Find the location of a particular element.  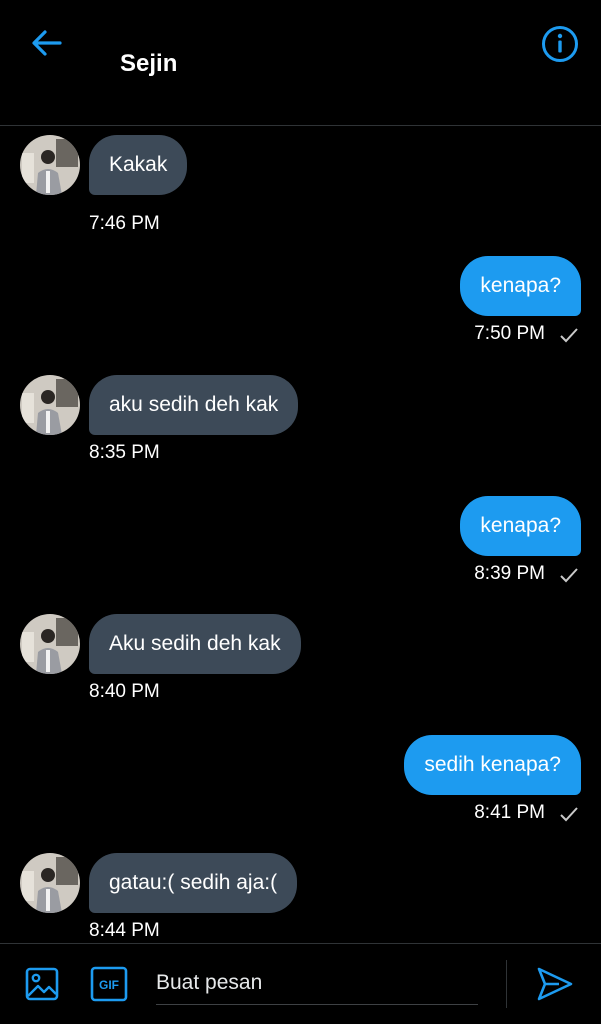

arrow-left-icon is located at coordinates (47, 43).